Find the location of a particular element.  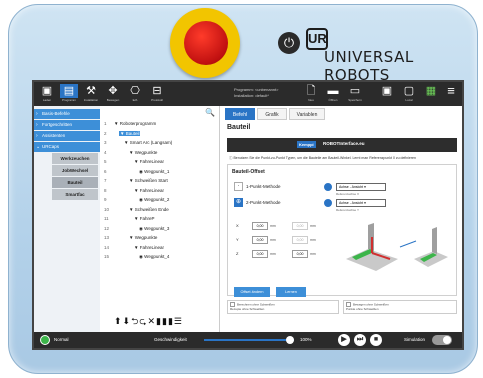

program-icon: ▤ is located at coordinates (69, 91).